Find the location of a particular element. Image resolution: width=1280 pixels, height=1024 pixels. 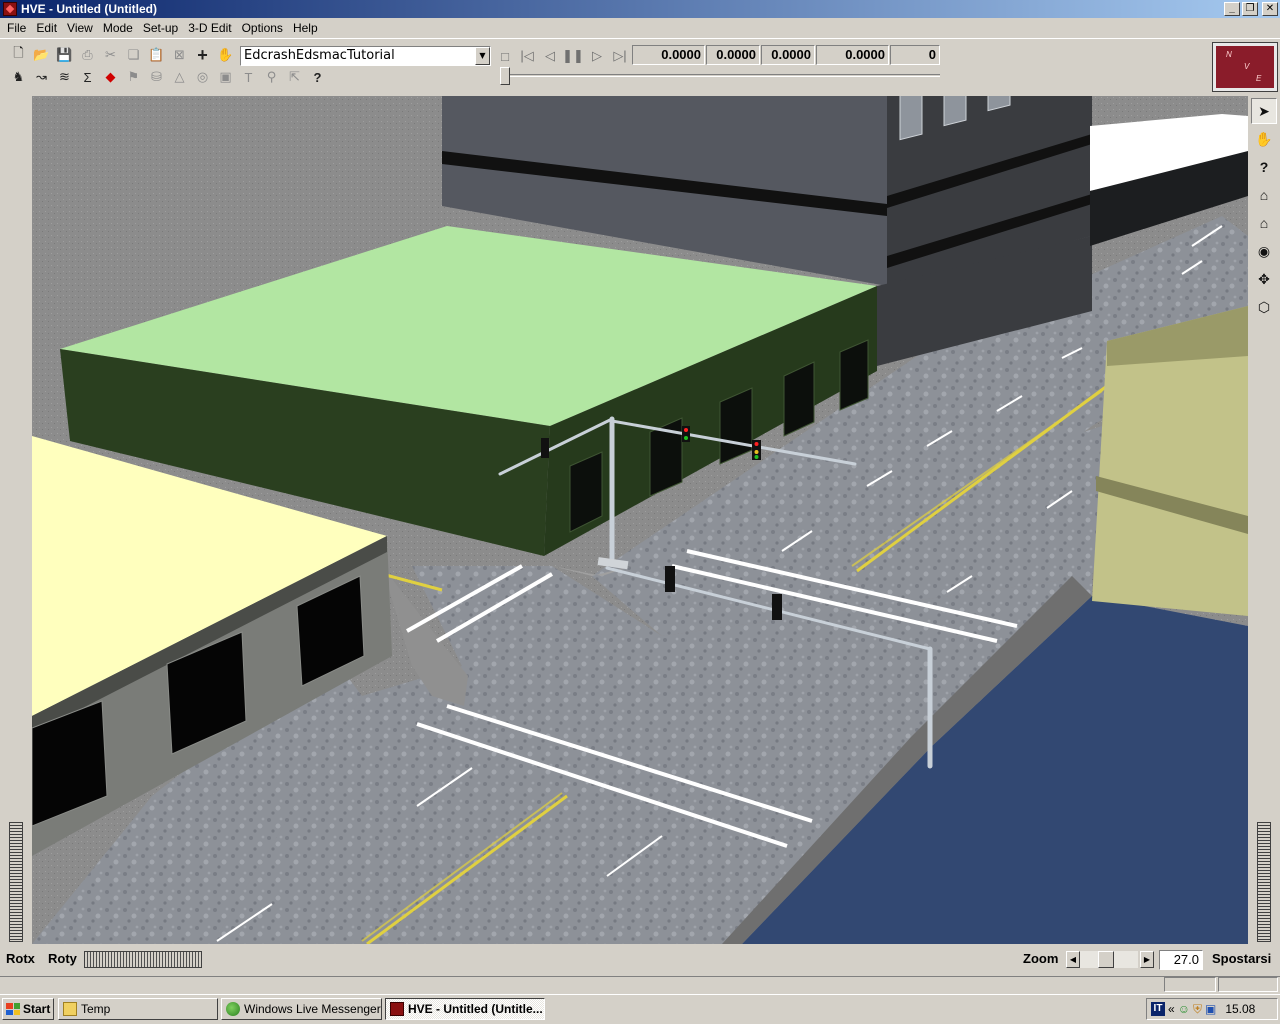

left-rotation-bar is located at coordinates (16, 520).